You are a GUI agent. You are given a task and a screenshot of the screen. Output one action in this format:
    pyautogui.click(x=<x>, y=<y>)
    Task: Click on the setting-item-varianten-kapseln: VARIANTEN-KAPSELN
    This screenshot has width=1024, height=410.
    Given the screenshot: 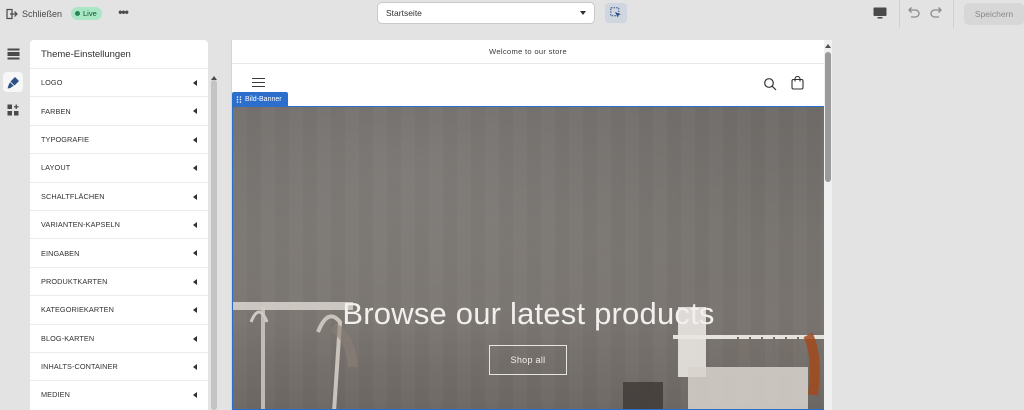 What is the action you would take?
    pyautogui.click(x=119, y=223)
    